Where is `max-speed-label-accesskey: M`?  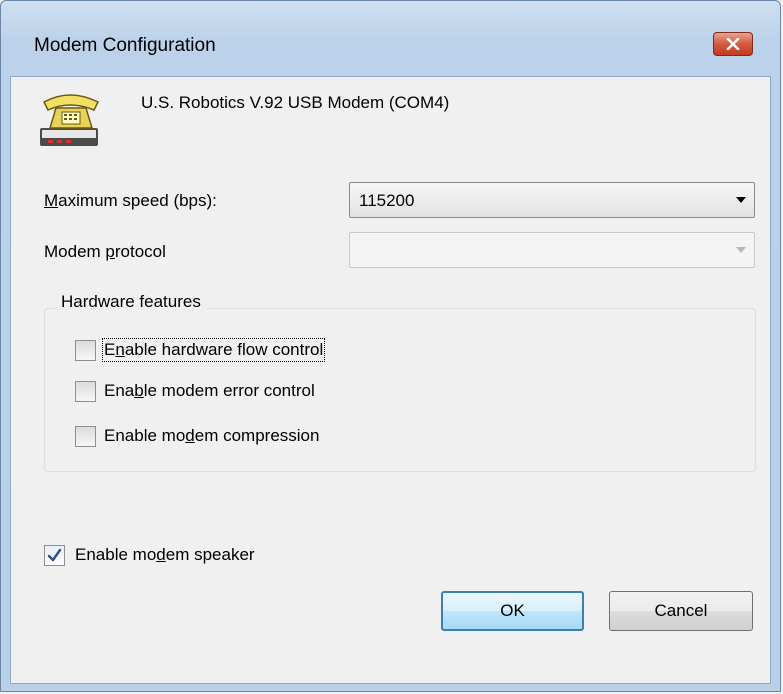 max-speed-label-accesskey: M is located at coordinates (51, 200).